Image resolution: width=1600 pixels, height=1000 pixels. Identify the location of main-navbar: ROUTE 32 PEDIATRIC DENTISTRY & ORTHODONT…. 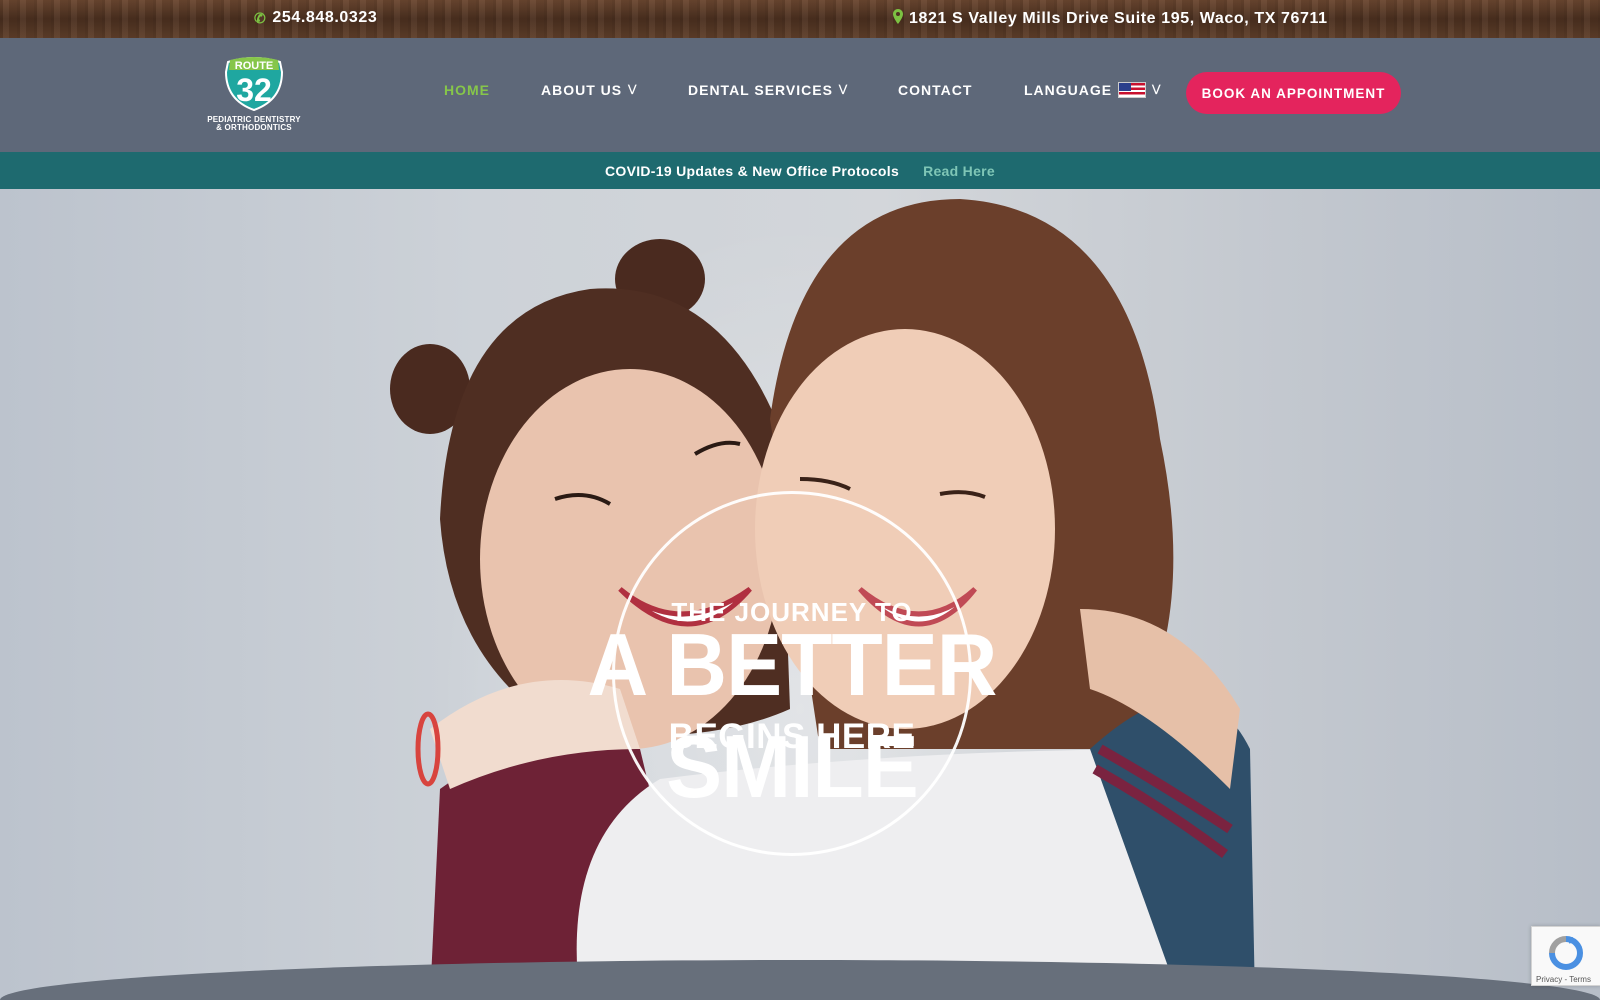
(800, 95).